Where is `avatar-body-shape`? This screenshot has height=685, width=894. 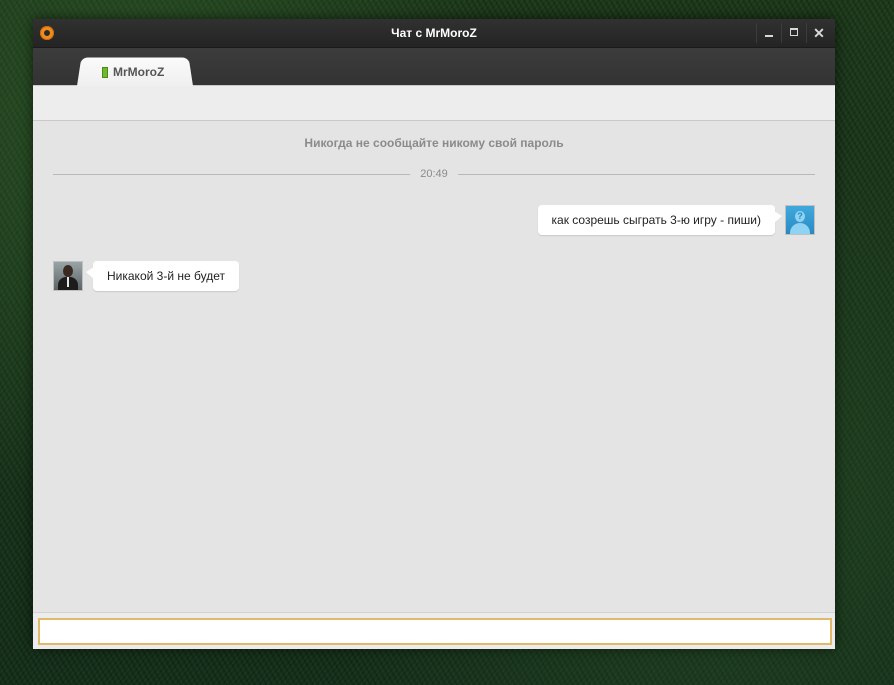
avatar-body-shape is located at coordinates (800, 228).